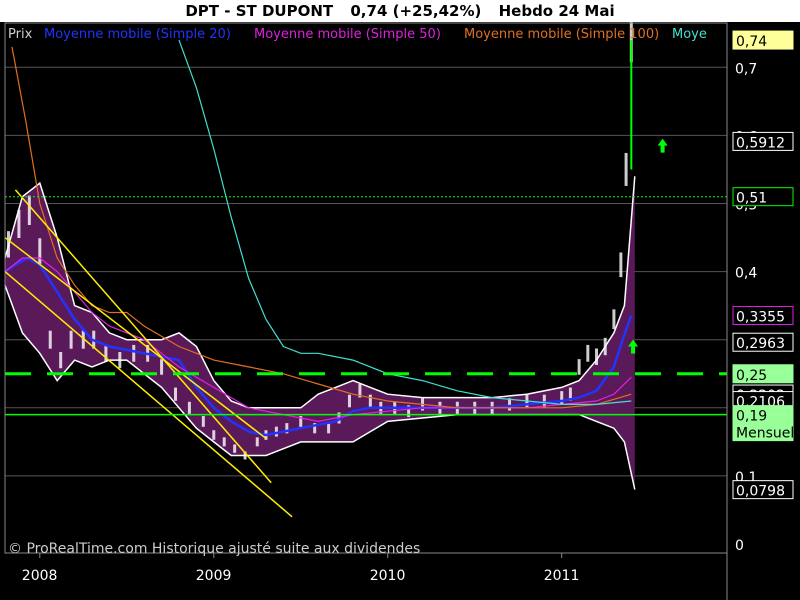  What do you see at coordinates (751, 376) in the screenshot?
I see `price-label: 0,25` at bounding box center [751, 376].